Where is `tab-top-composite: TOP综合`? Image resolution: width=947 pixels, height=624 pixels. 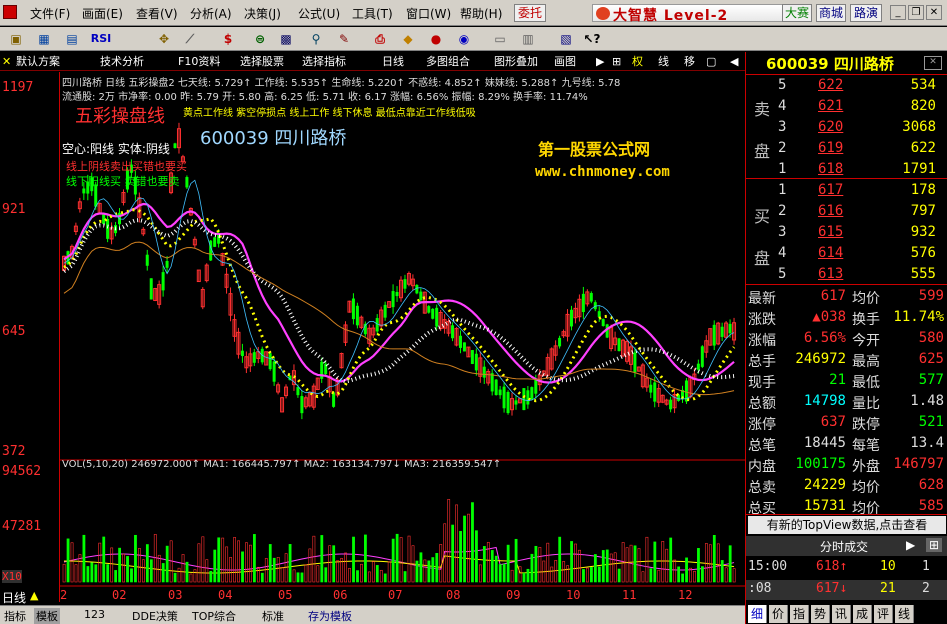
tab-top-composite: TOP综合 is located at coordinates (214, 616).